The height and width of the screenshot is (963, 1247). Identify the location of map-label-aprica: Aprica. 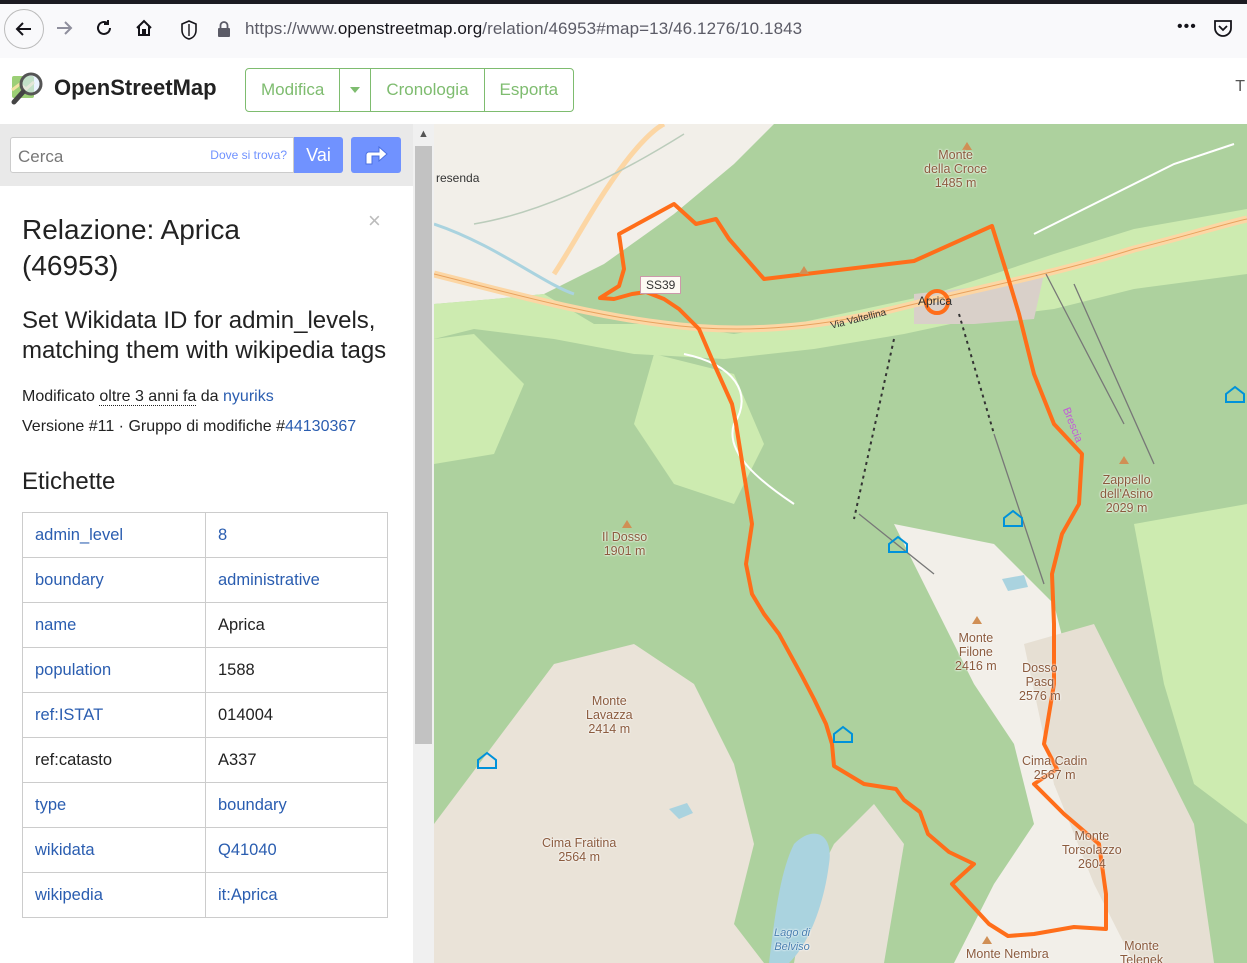
(935, 301).